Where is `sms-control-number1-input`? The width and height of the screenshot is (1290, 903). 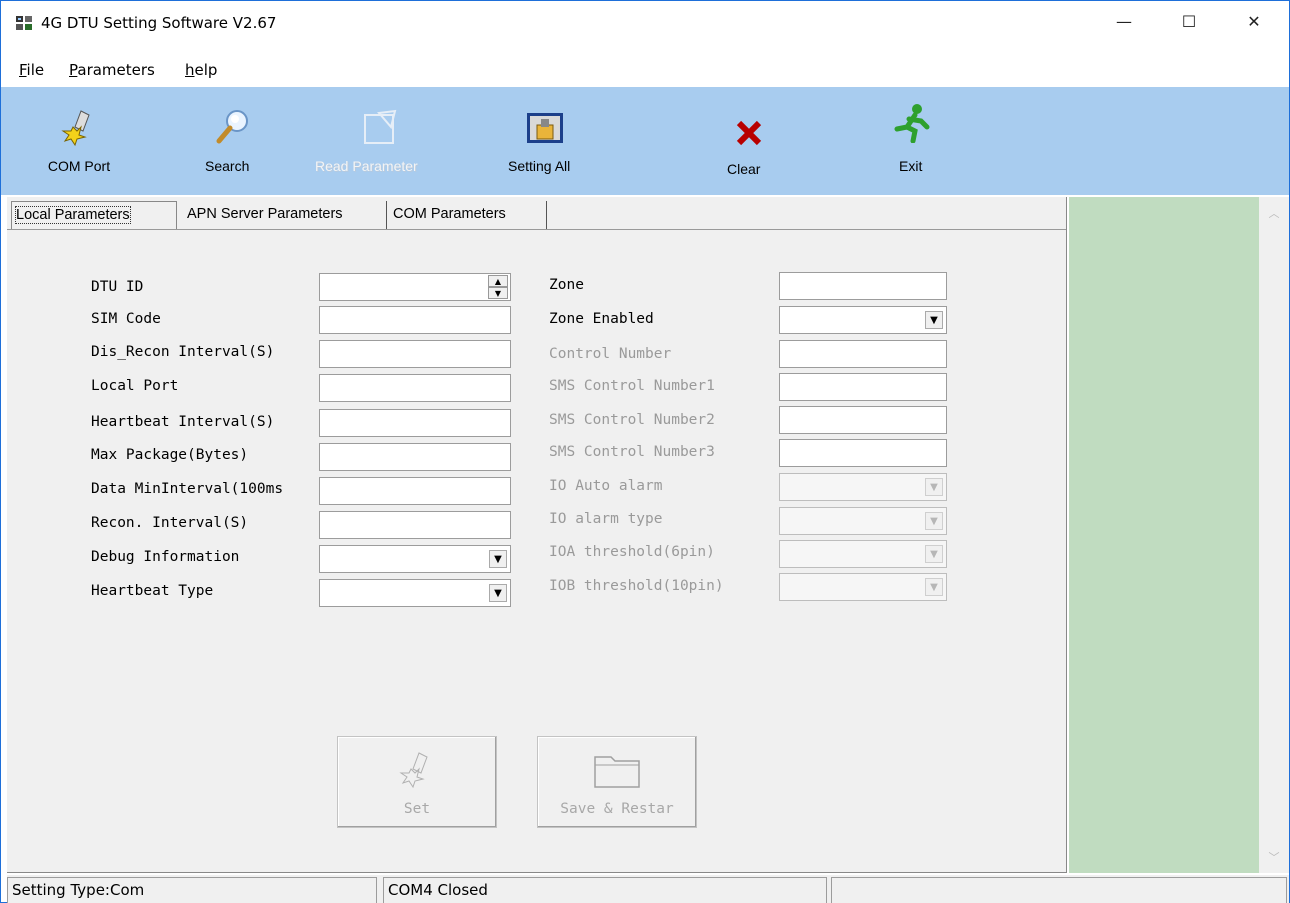
sms-control-number1-input is located at coordinates (863, 387).